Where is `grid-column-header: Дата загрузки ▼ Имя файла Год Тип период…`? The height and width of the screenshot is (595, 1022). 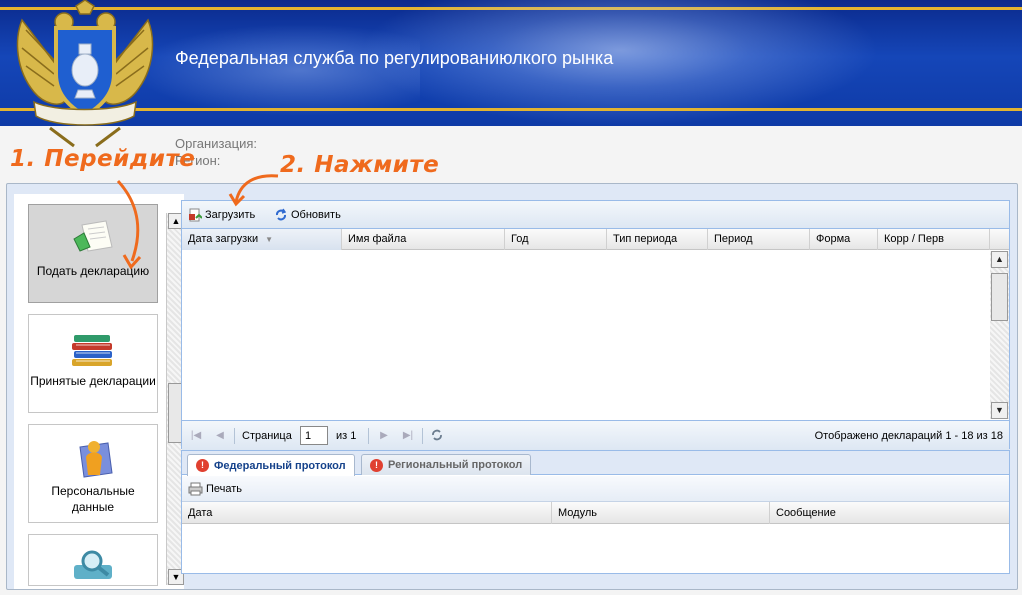
grid-column-header: Дата загрузки ▼ Имя файла Год Тип период… is located at coordinates (595, 239).